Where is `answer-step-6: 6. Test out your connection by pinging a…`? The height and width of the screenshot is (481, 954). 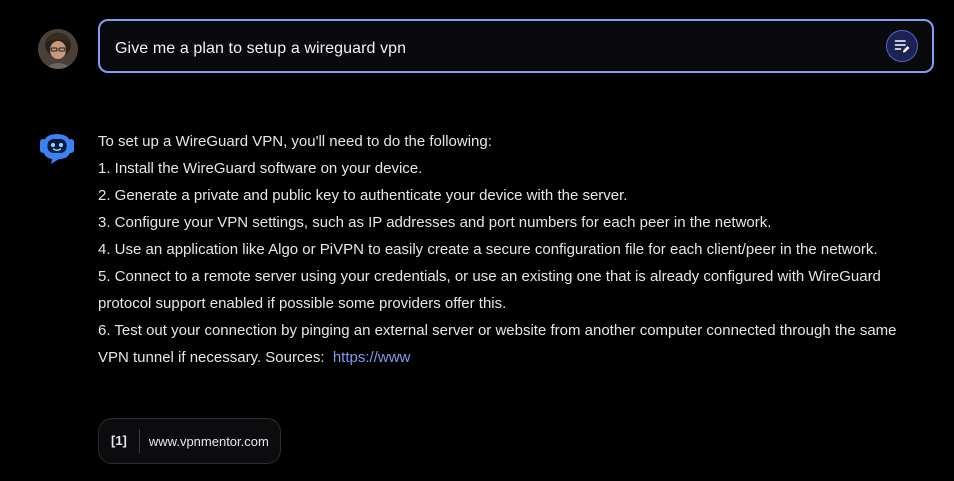
answer-step-6: 6. Test out your connection by pinging a… is located at coordinates (498, 344).